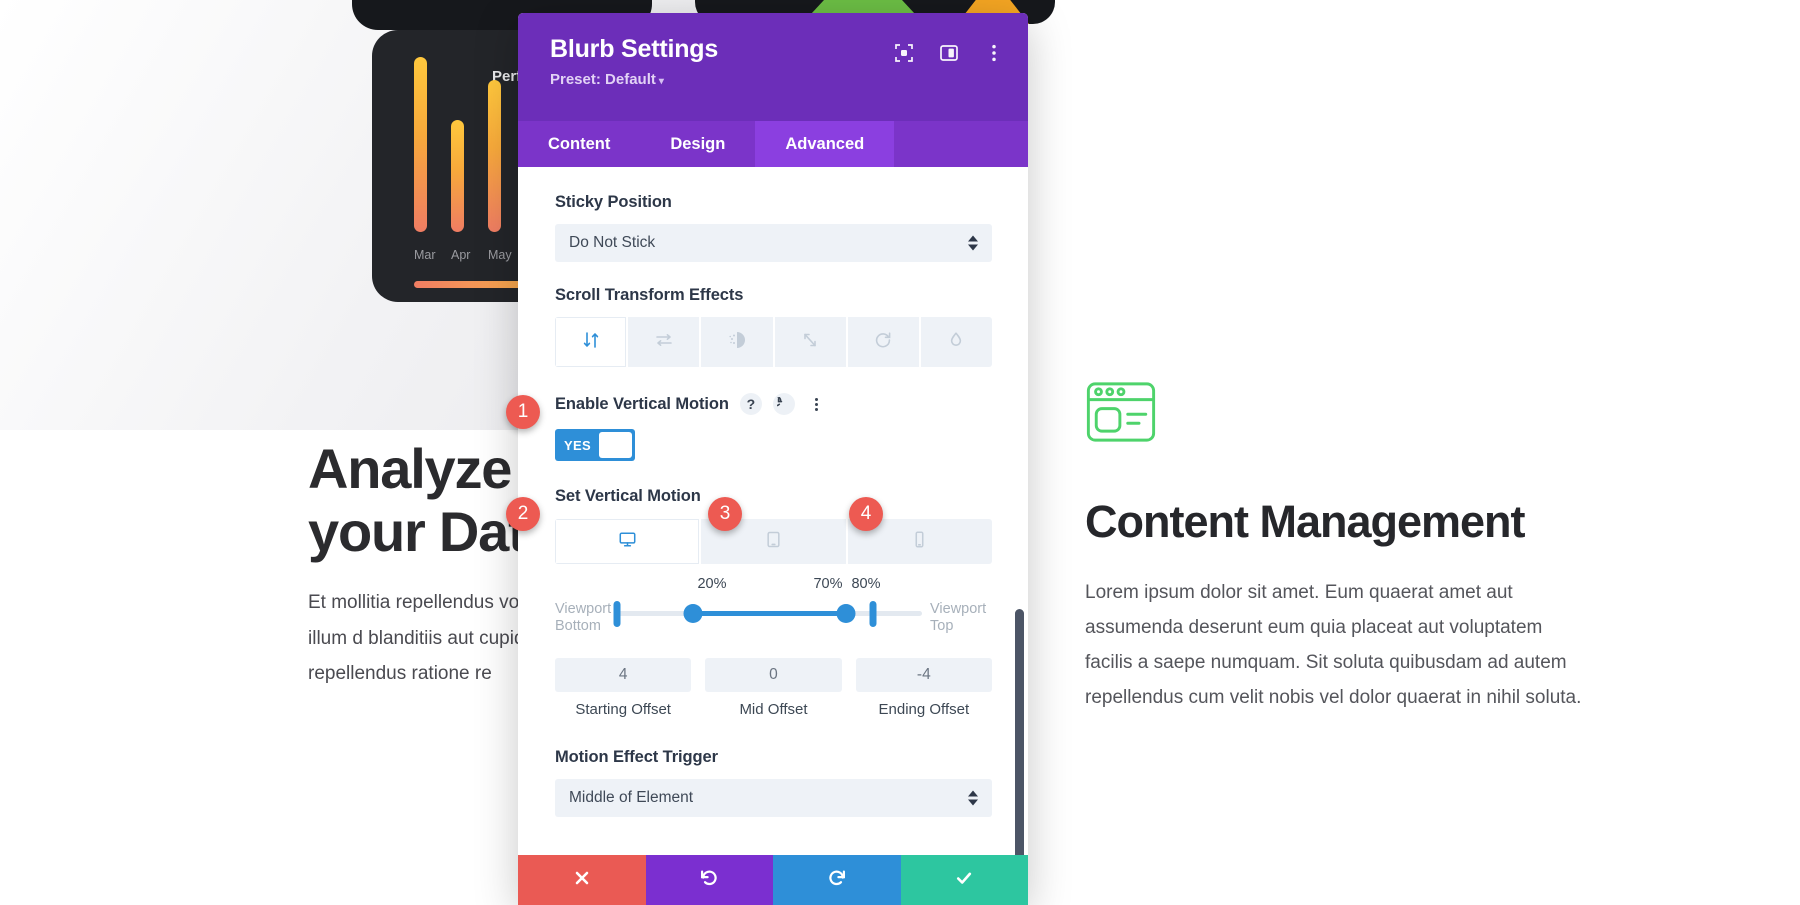 The width and height of the screenshot is (1800, 905). I want to click on effect-horizontal-motion, so click(664, 342).